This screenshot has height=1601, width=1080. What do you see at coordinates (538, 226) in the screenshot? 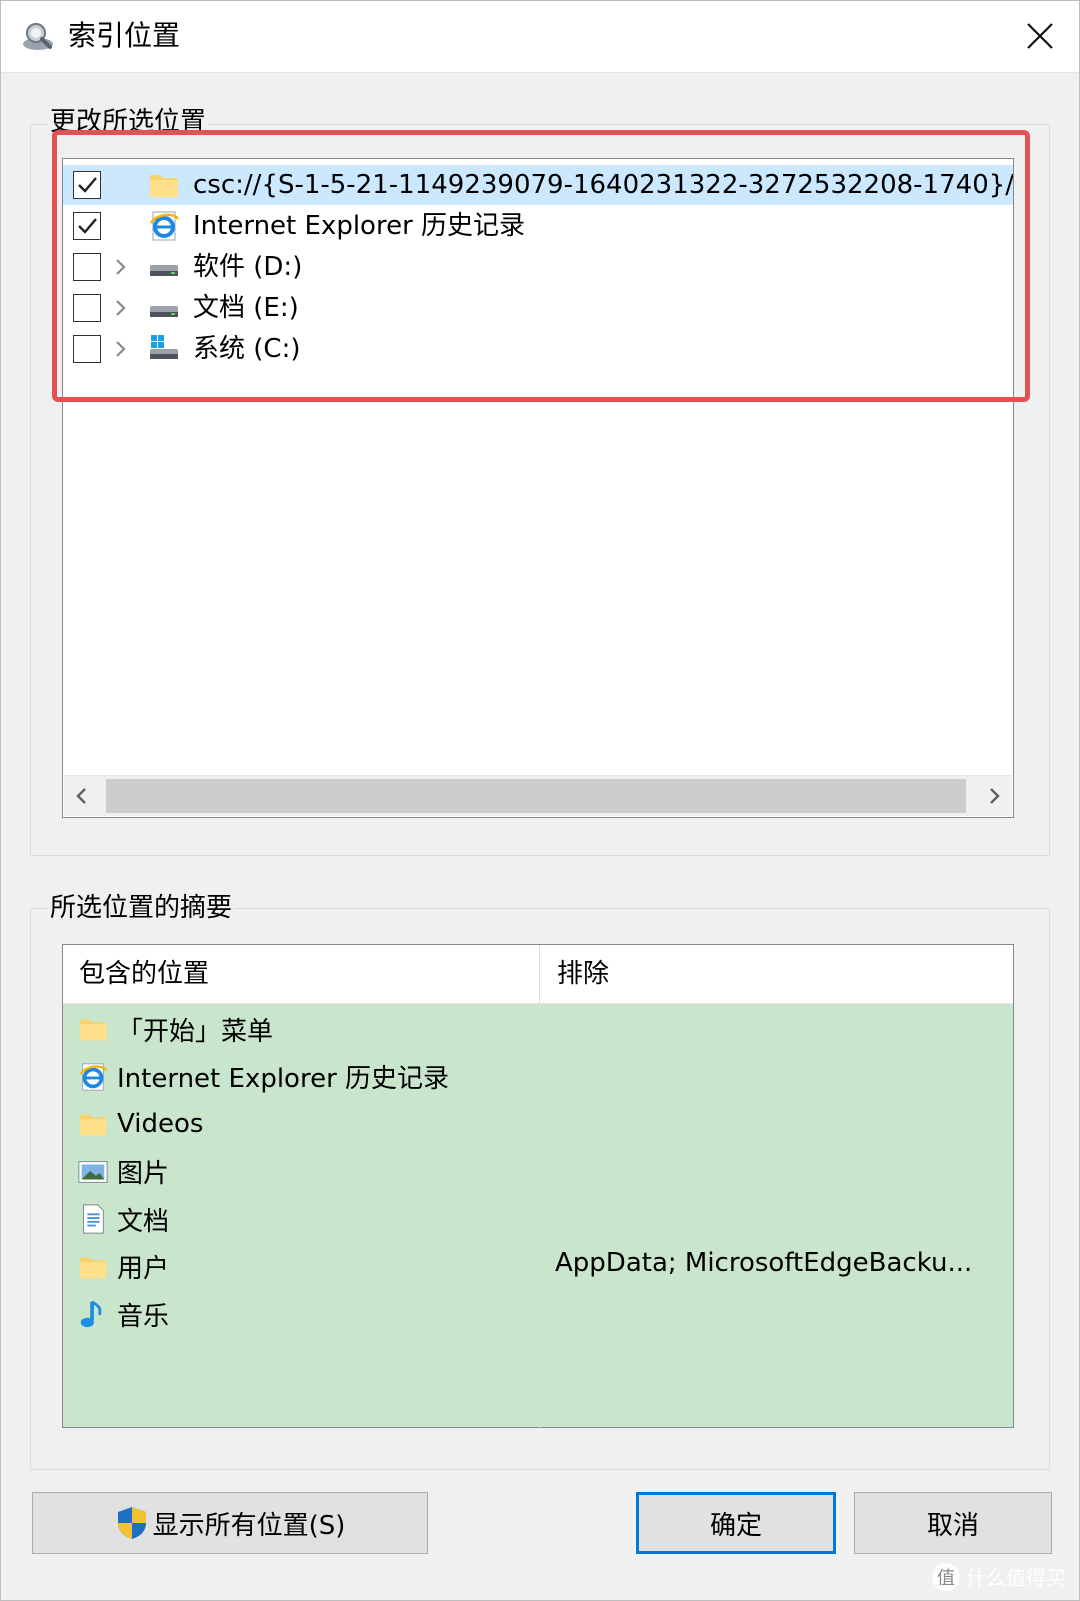
I see `tree-item: Internet Explorer 历史记录` at bounding box center [538, 226].